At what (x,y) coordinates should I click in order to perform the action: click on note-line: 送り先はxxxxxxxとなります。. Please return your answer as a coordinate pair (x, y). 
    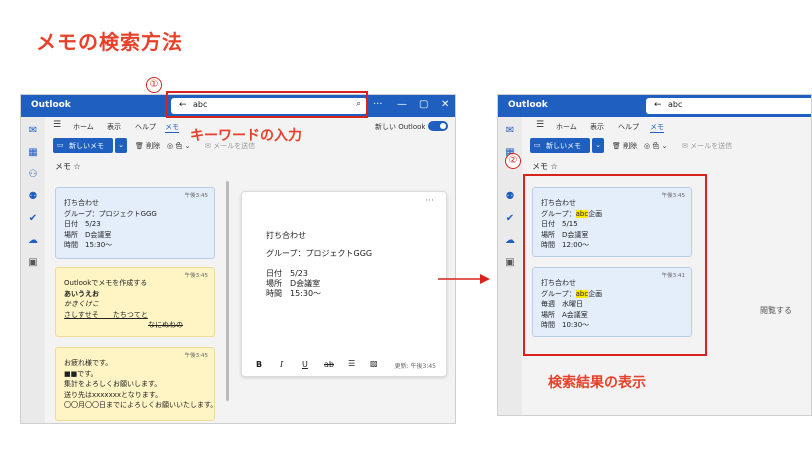
    Looking at the image, I should click on (113, 394).